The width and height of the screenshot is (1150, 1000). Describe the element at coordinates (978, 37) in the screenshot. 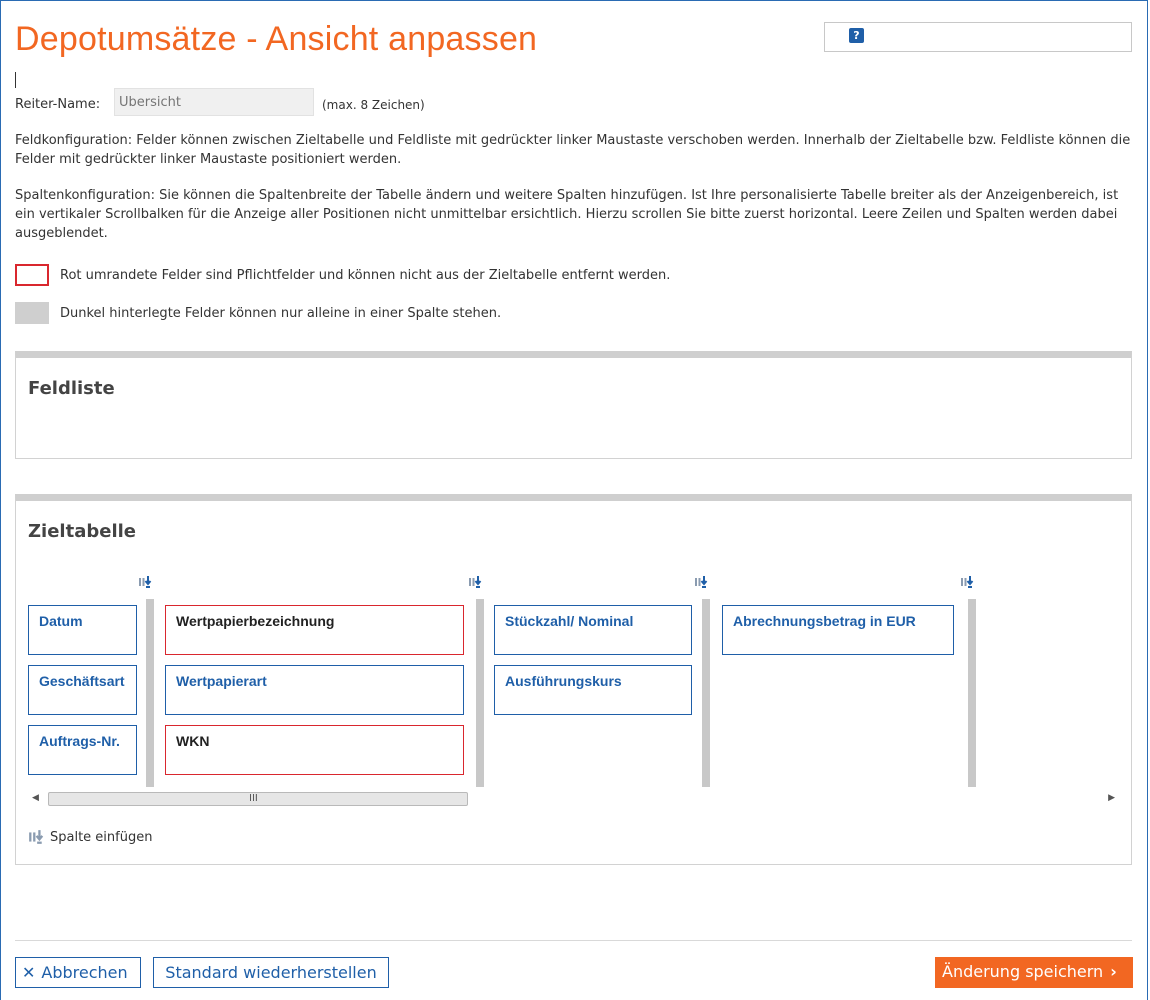

I see `help-box: ?` at that location.